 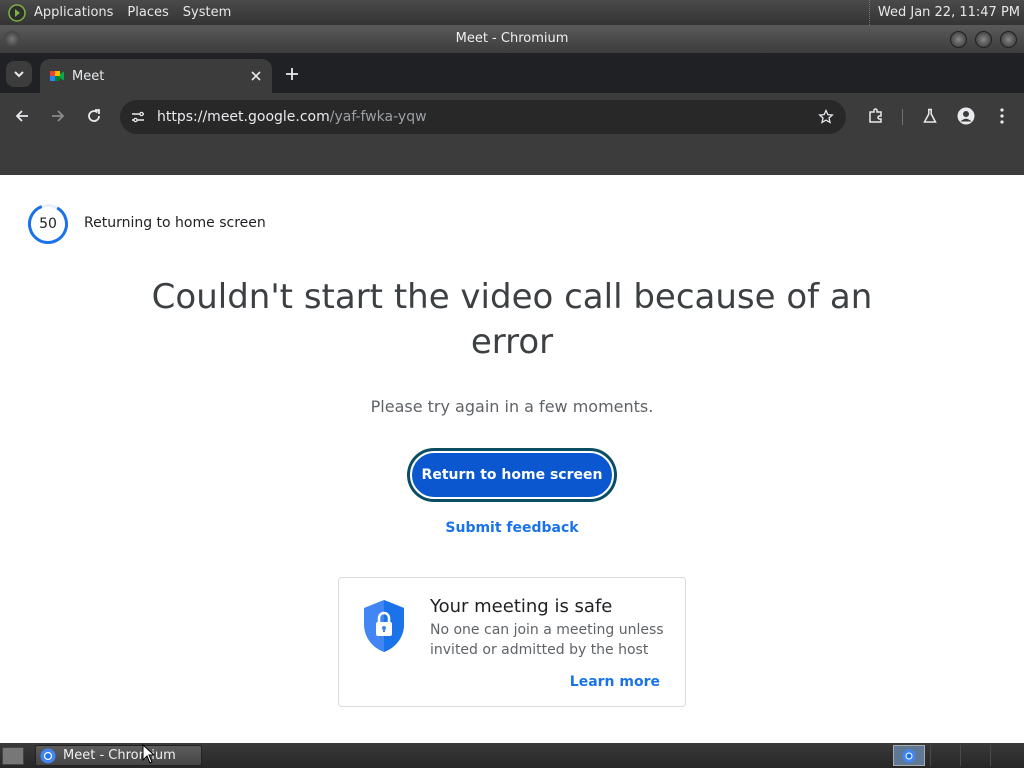 What do you see at coordinates (512, 73) in the screenshot?
I see `tab-strip: Meet` at bounding box center [512, 73].